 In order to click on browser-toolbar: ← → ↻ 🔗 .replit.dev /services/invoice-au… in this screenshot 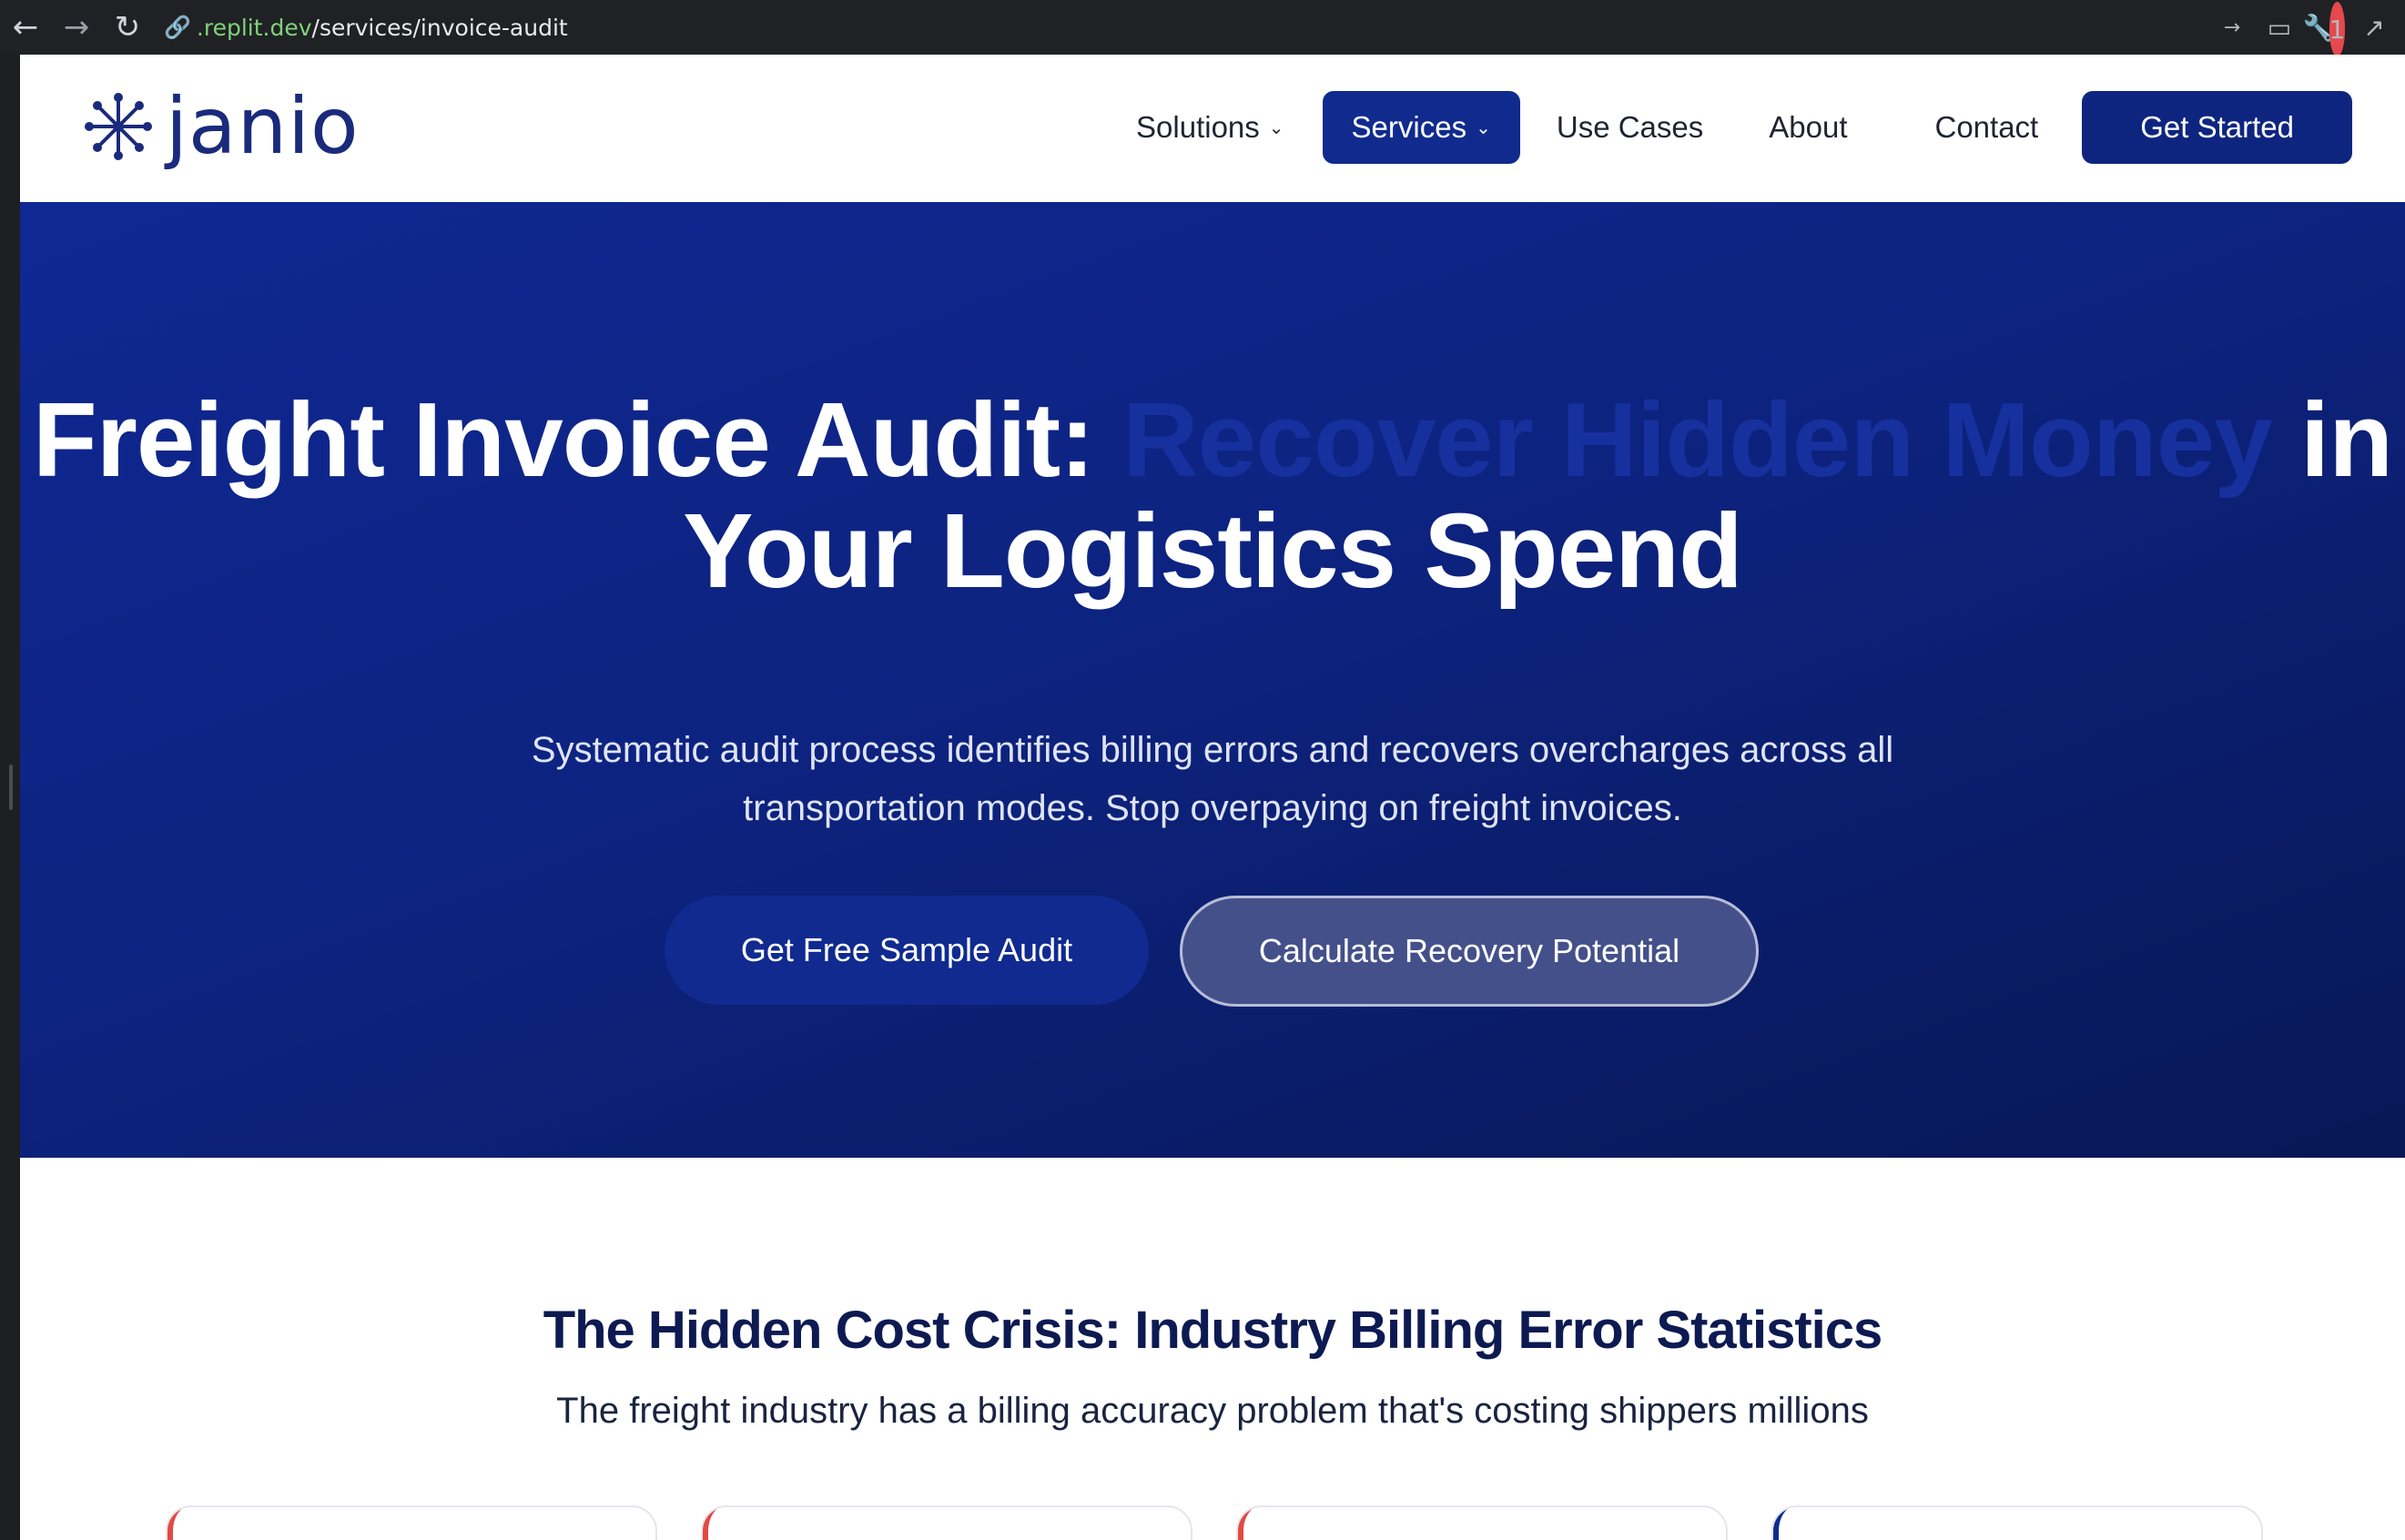, I will do `click(1202, 28)`.